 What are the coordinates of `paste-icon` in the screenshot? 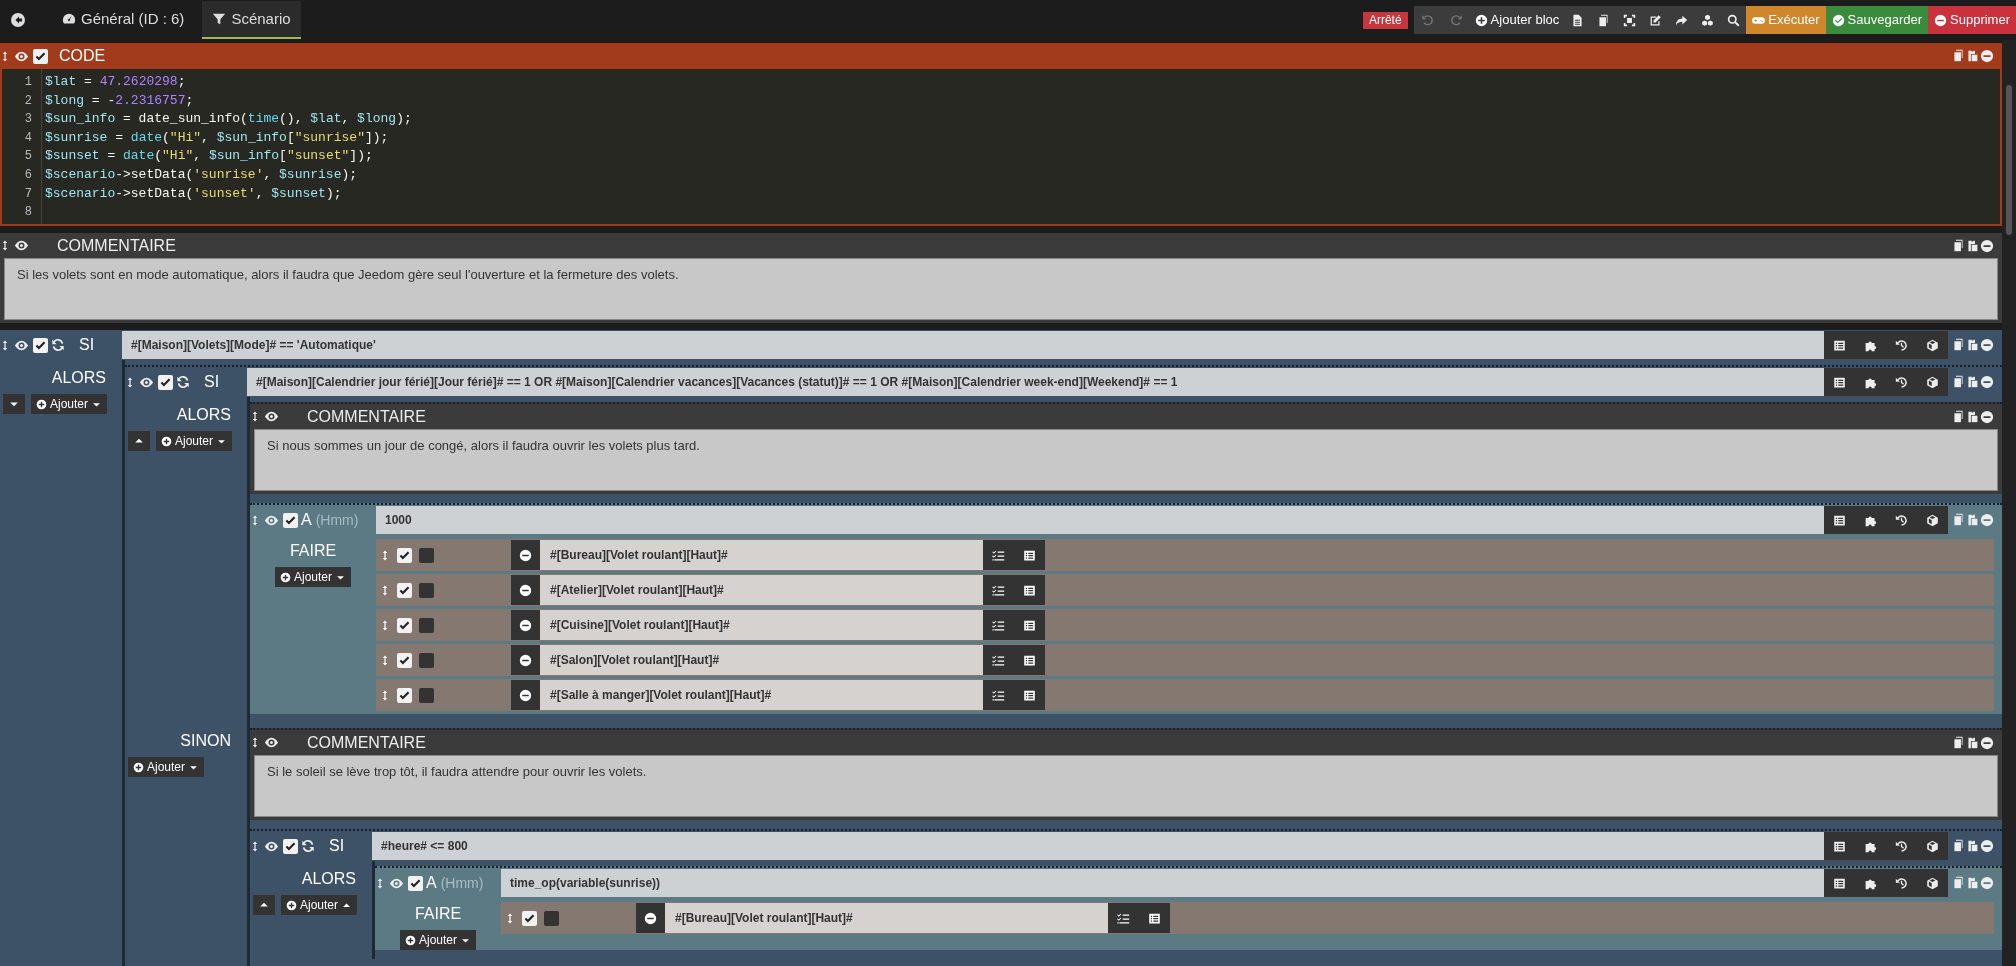 It's located at (1972, 344).